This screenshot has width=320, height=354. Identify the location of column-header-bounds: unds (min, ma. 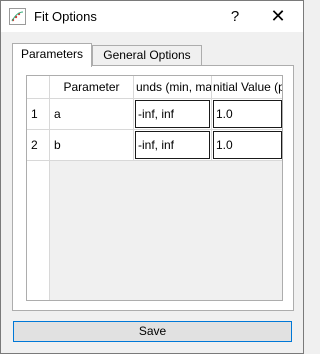
(173, 87).